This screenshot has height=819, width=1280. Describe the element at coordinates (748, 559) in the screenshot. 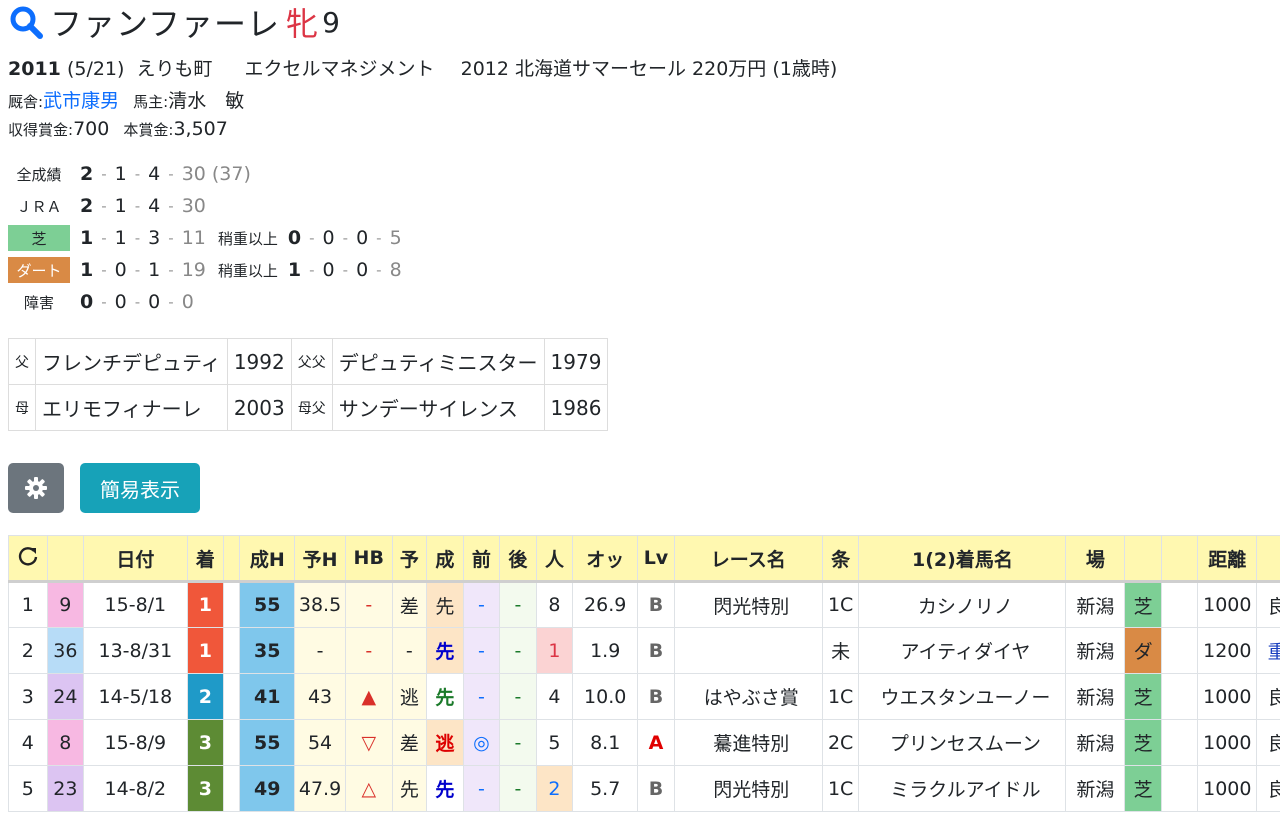

I see `col-header-race-name: レース名` at that location.